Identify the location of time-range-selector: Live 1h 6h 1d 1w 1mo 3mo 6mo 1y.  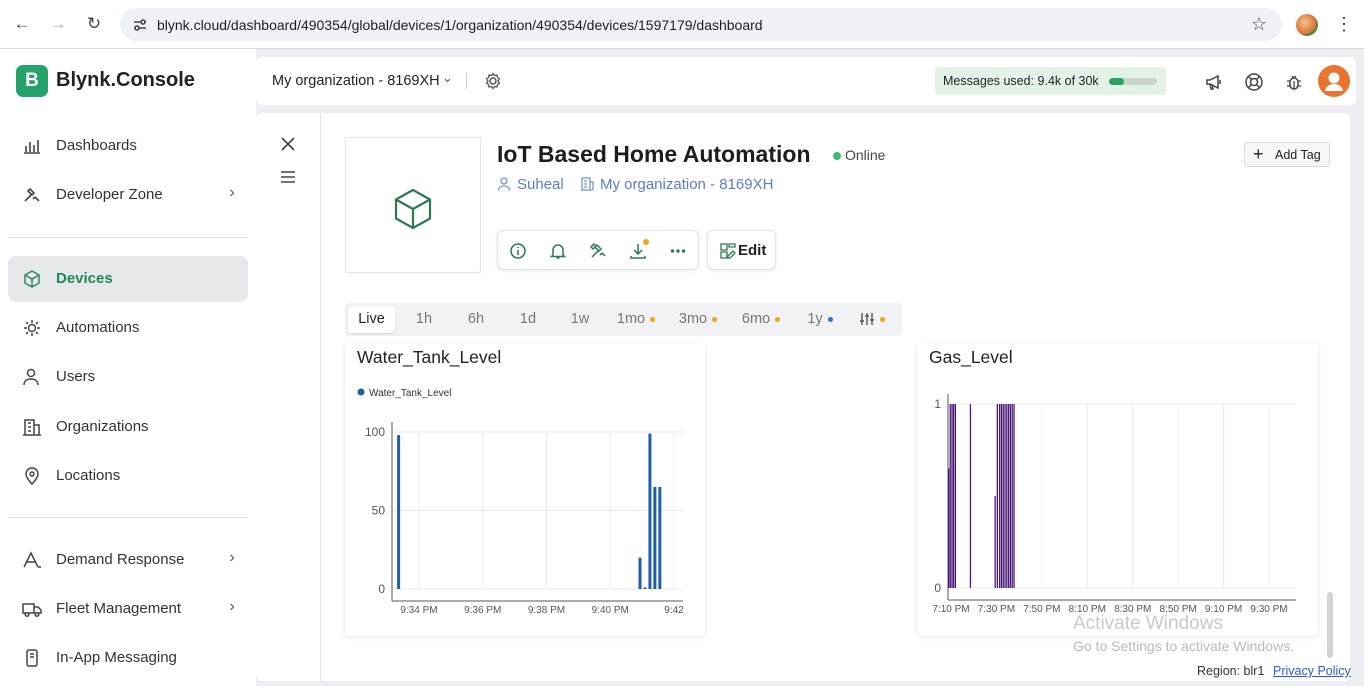
(623, 319).